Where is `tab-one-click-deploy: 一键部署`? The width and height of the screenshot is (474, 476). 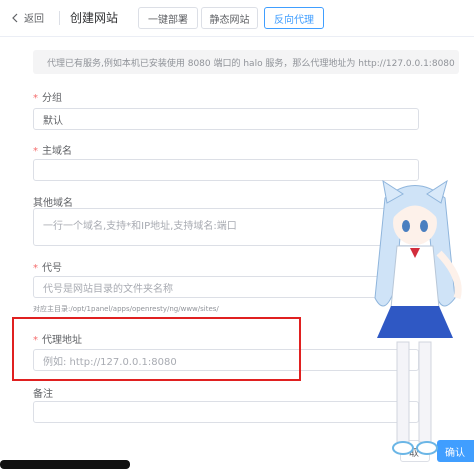
tab-one-click-deploy: 一键部署 is located at coordinates (168, 18).